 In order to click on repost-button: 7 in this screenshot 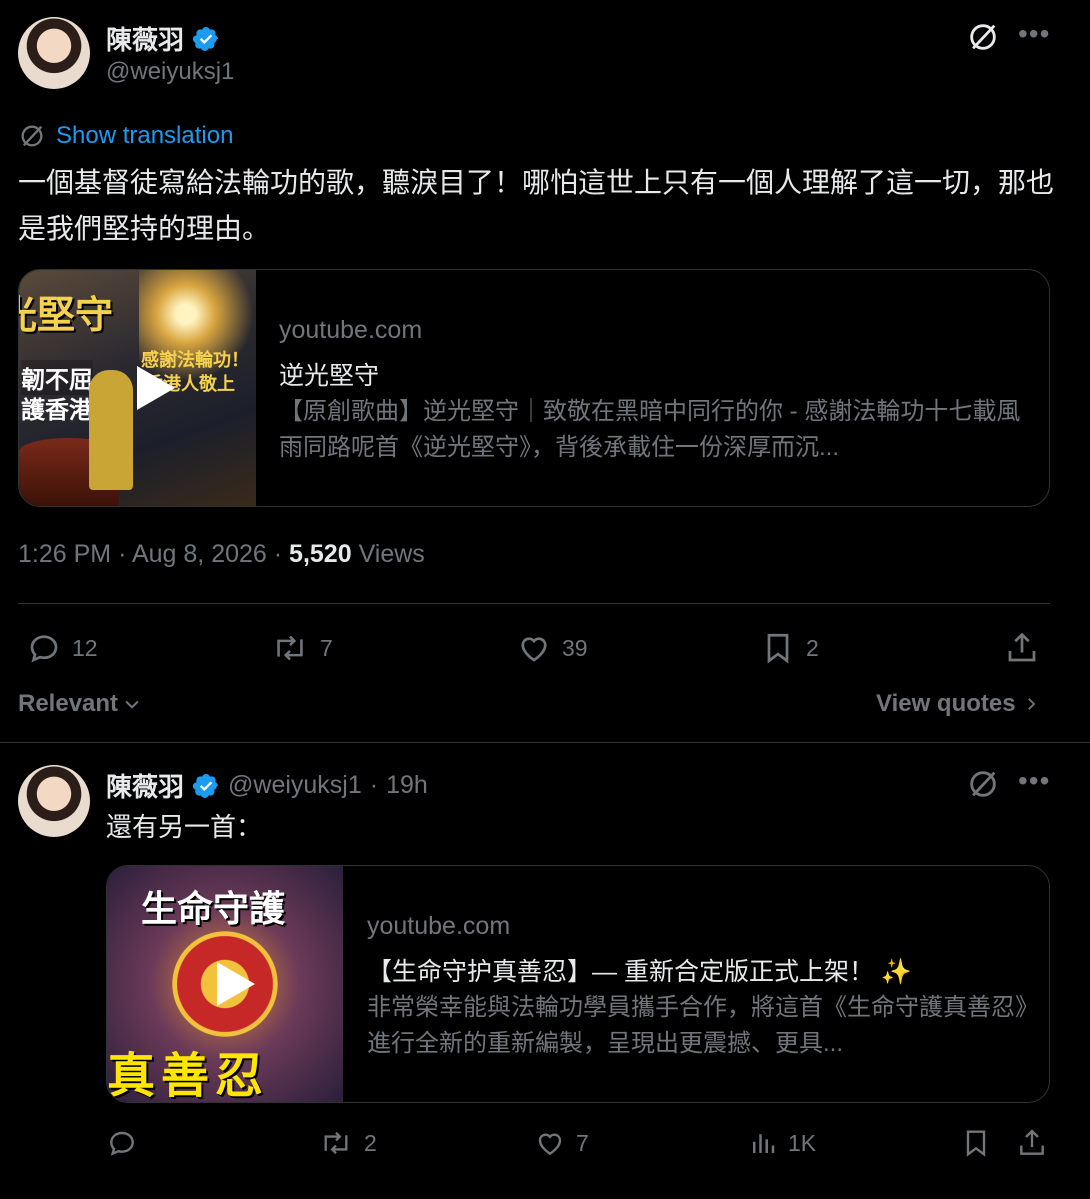, I will do `click(301, 648)`.